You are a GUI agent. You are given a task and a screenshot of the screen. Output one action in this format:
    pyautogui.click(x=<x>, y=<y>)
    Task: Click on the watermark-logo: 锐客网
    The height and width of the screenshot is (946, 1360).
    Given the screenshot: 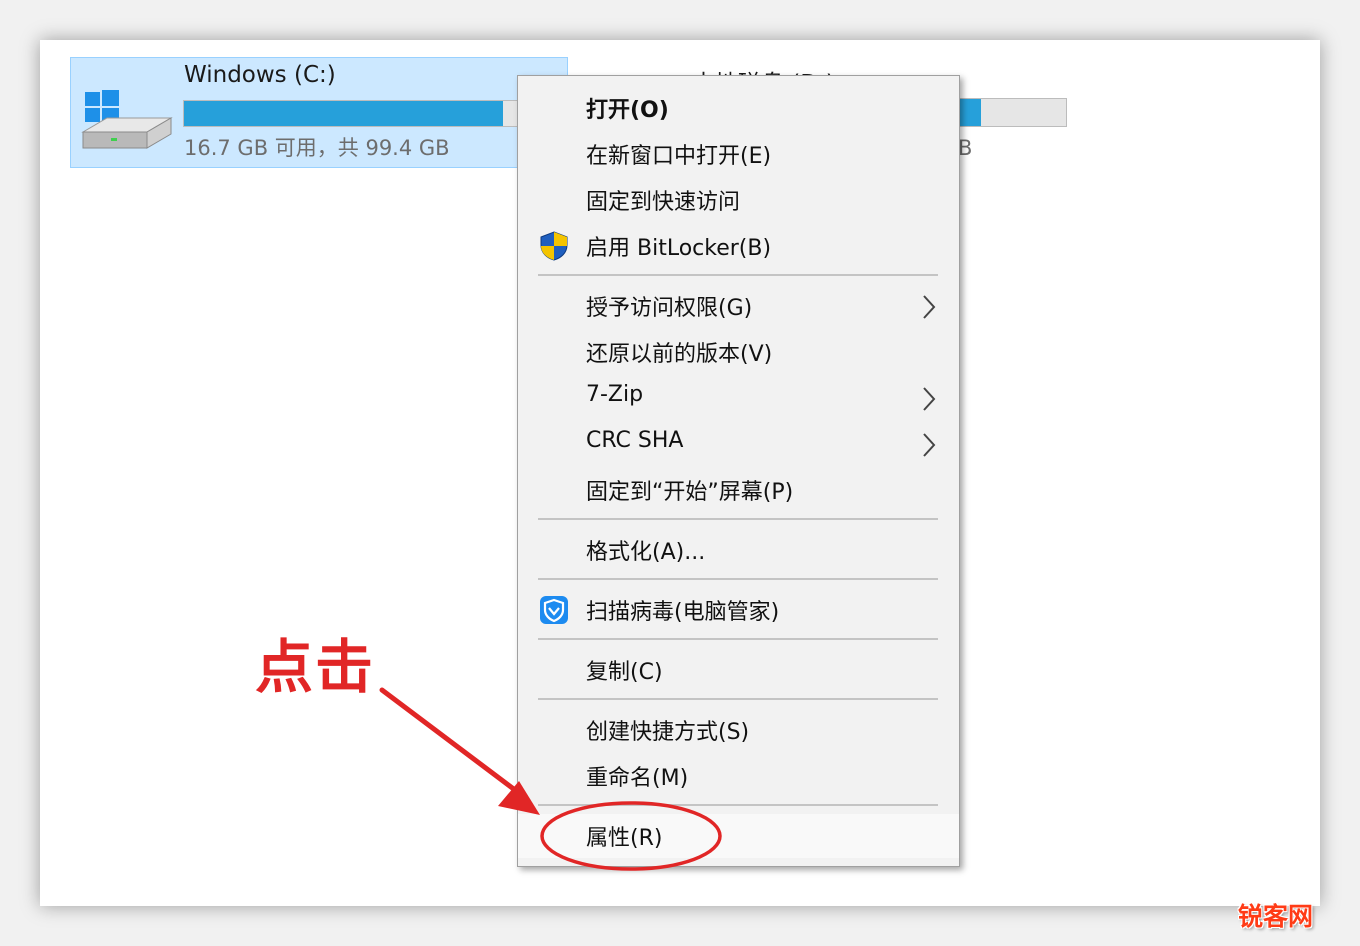 What is the action you would take?
    pyautogui.click(x=1276, y=916)
    